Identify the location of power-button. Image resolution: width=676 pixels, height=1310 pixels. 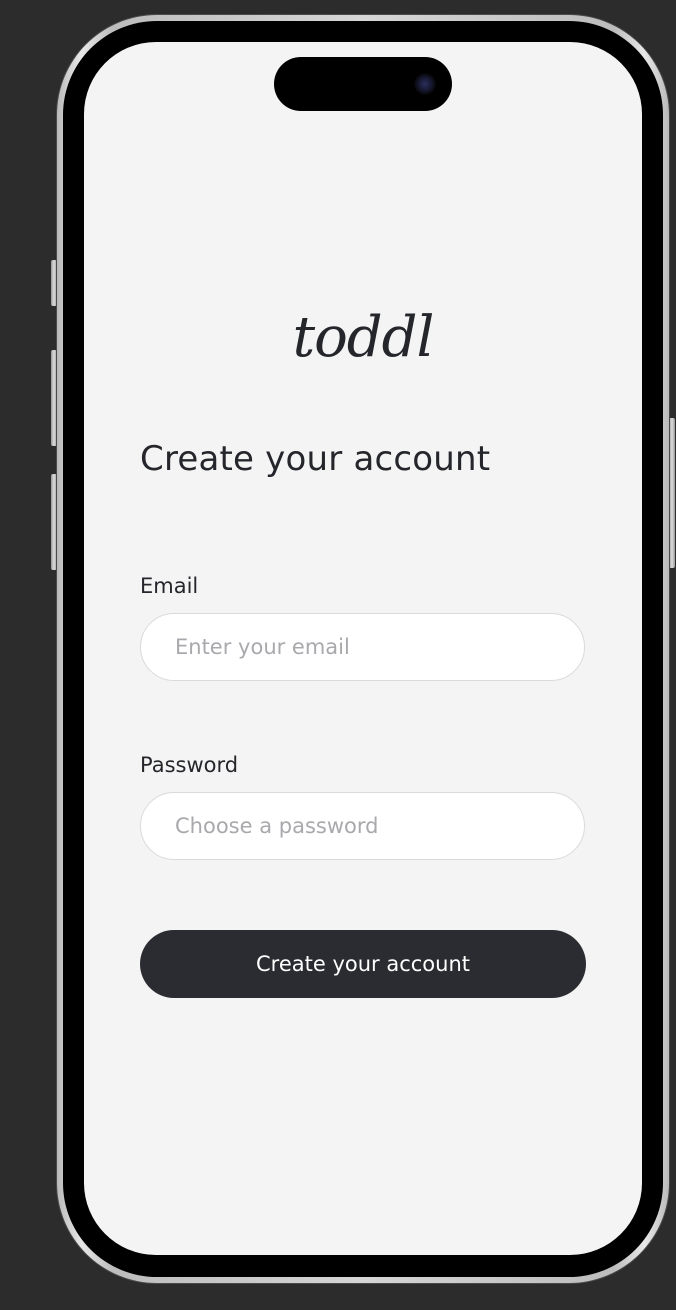
(672, 493).